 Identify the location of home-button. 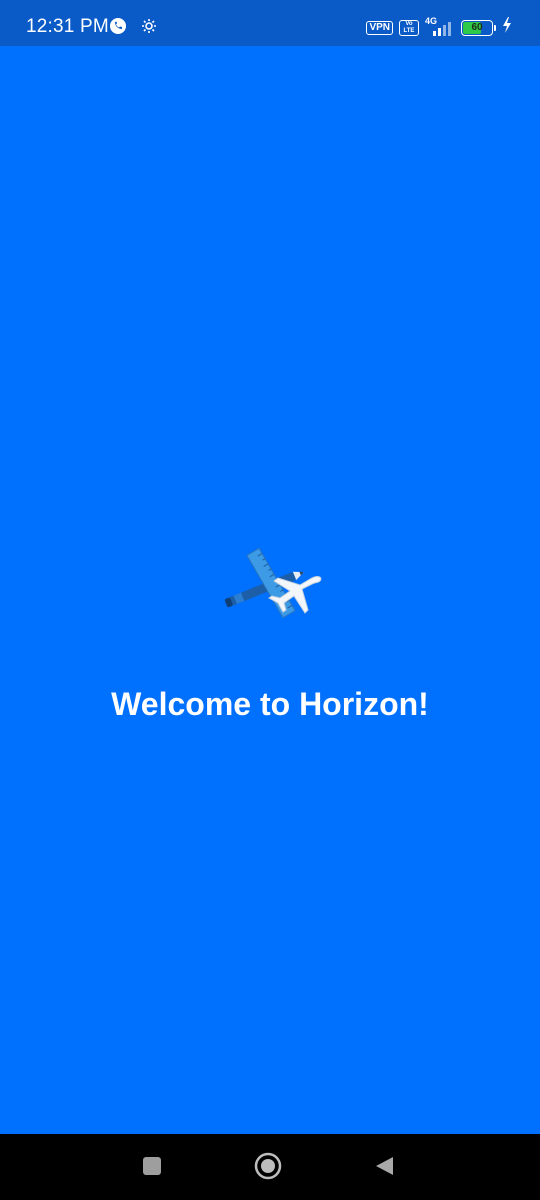
(268, 1168).